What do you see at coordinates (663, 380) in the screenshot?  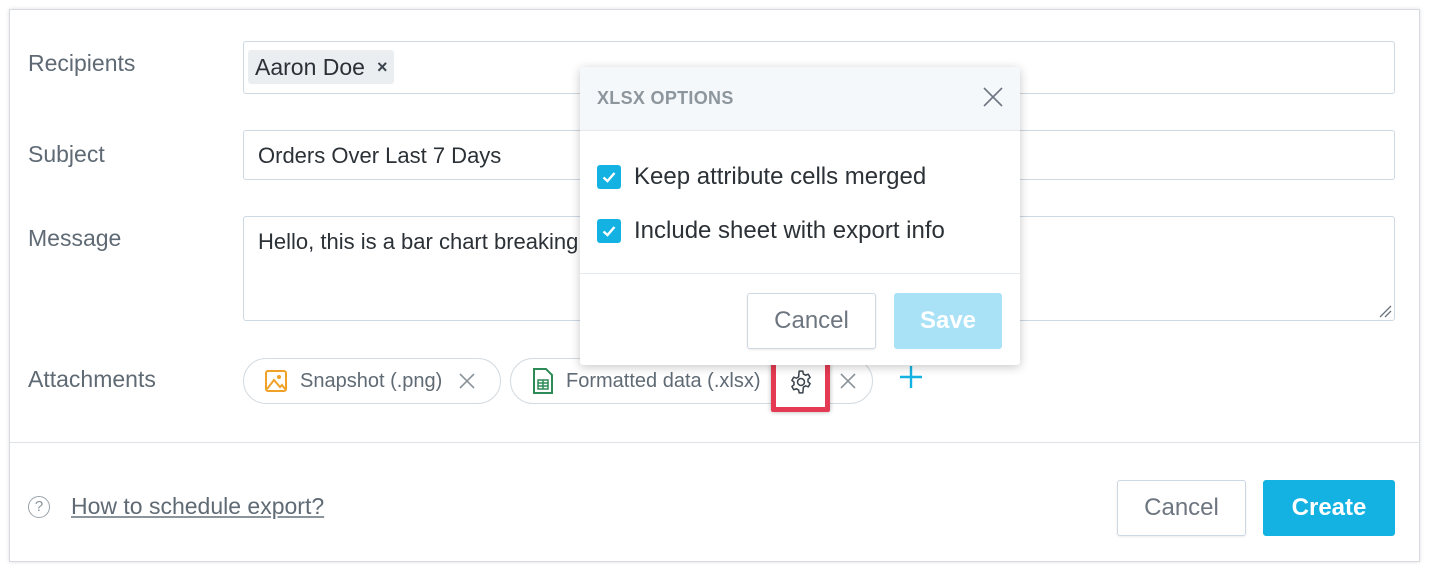 I see `attachment-formatted-data-label: Formatted data (.xlsx)` at bounding box center [663, 380].